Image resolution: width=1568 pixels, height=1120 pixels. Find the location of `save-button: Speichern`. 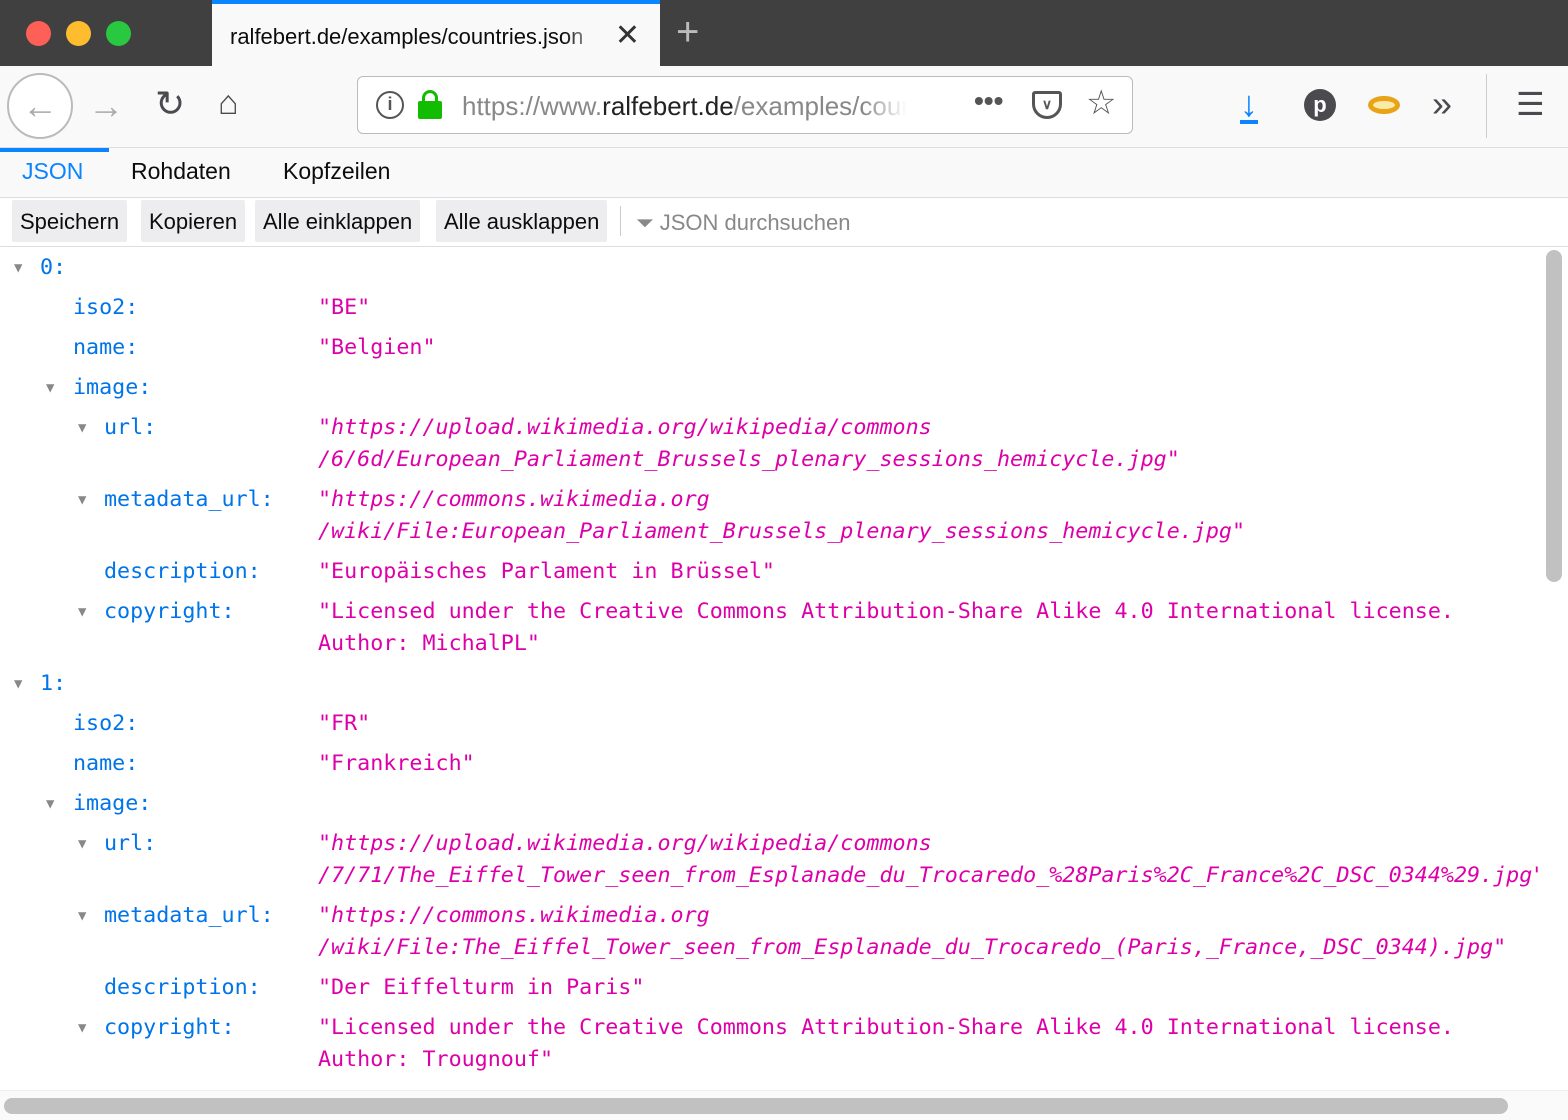

save-button: Speichern is located at coordinates (70, 221).